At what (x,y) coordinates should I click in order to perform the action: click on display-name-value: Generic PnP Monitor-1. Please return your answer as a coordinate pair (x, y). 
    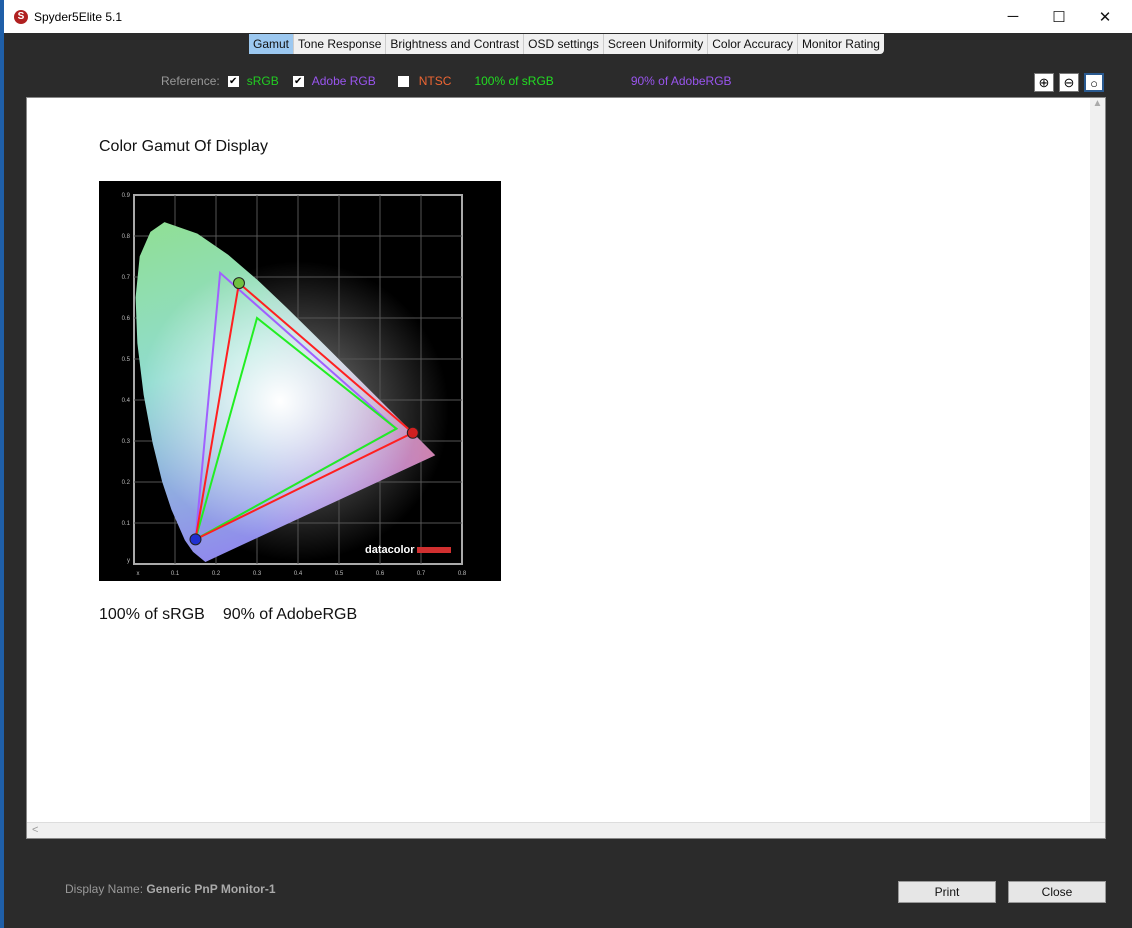
    Looking at the image, I should click on (211, 889).